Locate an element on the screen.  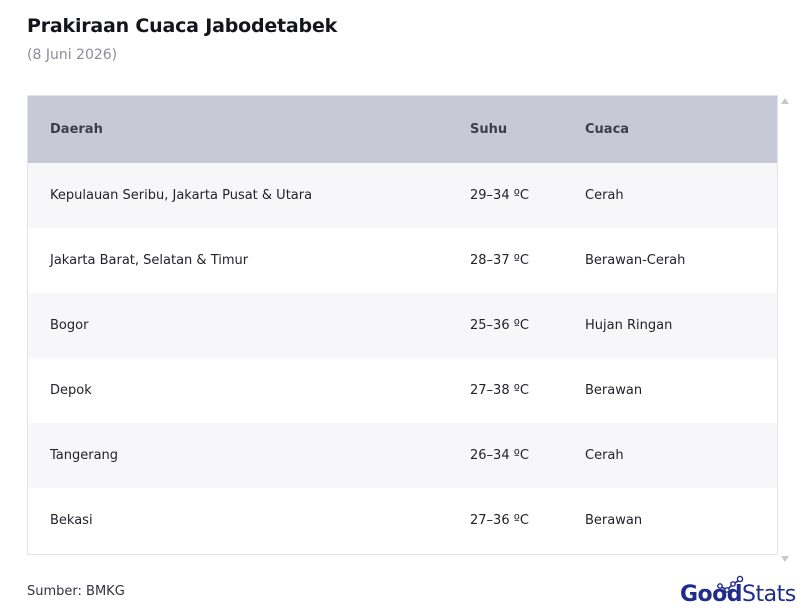
cell-cuaca: Hujan Ringan is located at coordinates (629, 325).